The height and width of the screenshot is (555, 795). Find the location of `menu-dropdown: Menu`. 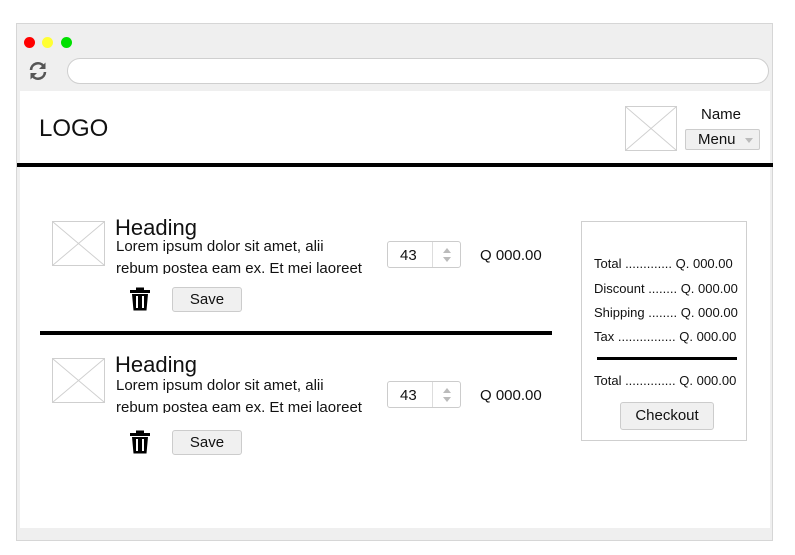

menu-dropdown: Menu is located at coordinates (722, 139).